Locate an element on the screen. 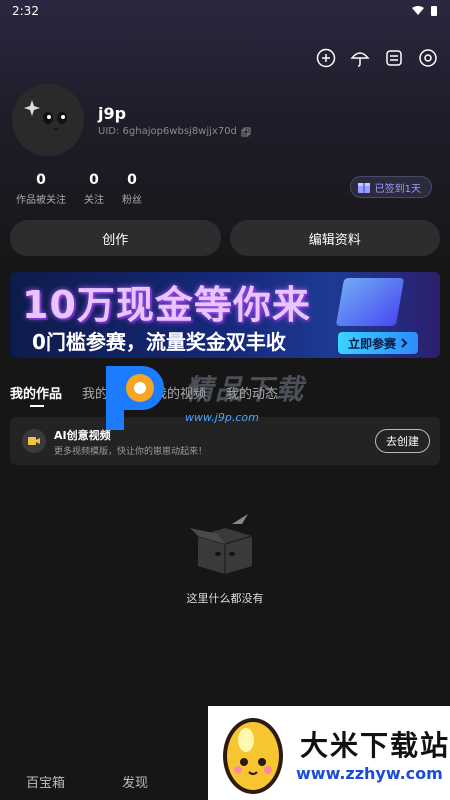 The image size is (450, 800). watermark-text: 精品下载 is located at coordinates (245, 389).